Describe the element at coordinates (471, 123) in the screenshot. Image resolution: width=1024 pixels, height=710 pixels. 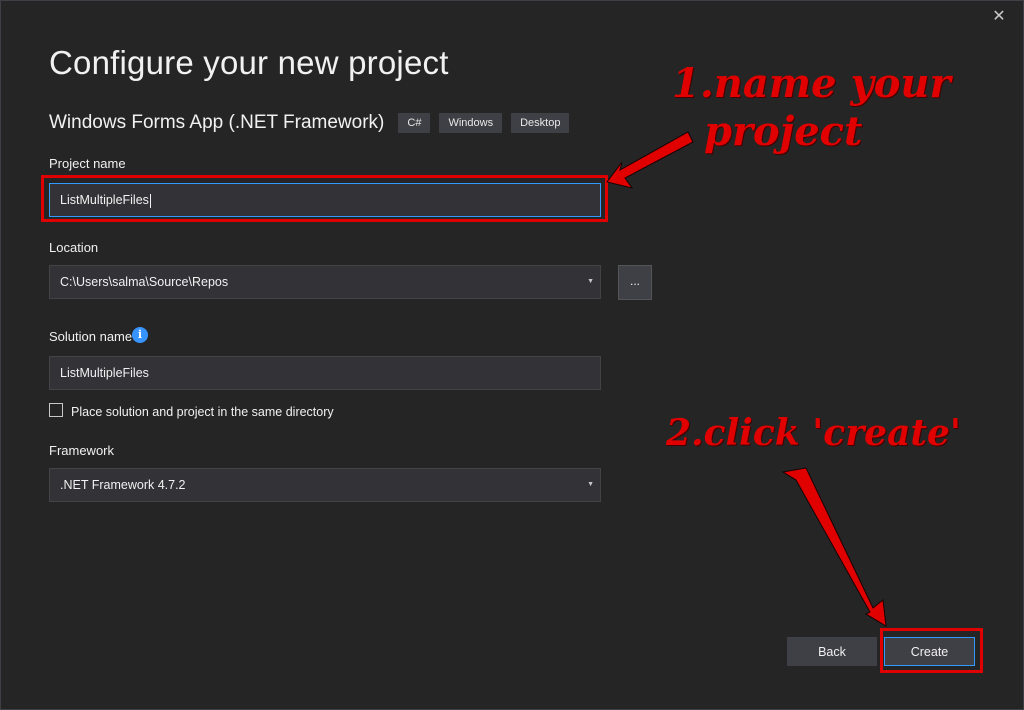
I see `tag-platform: Windows` at that location.